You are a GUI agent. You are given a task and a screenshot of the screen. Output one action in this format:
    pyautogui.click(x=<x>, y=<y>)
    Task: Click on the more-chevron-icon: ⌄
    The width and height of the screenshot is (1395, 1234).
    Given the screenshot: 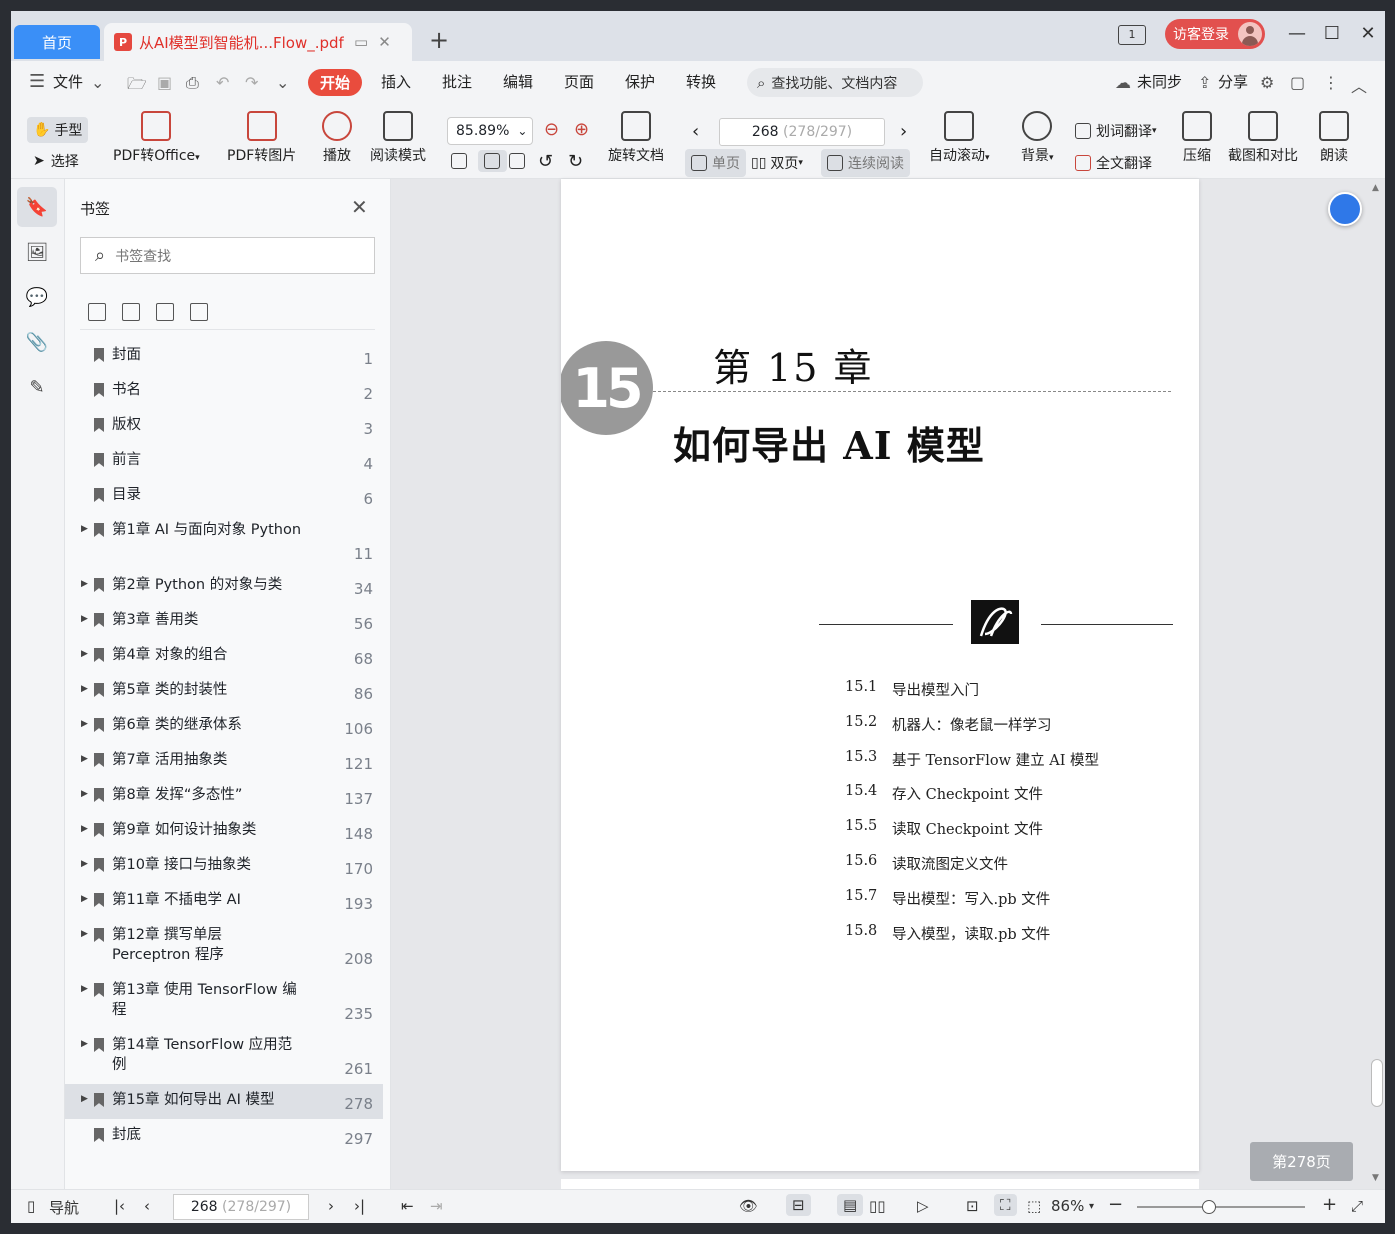 What is the action you would take?
    pyautogui.click(x=282, y=82)
    